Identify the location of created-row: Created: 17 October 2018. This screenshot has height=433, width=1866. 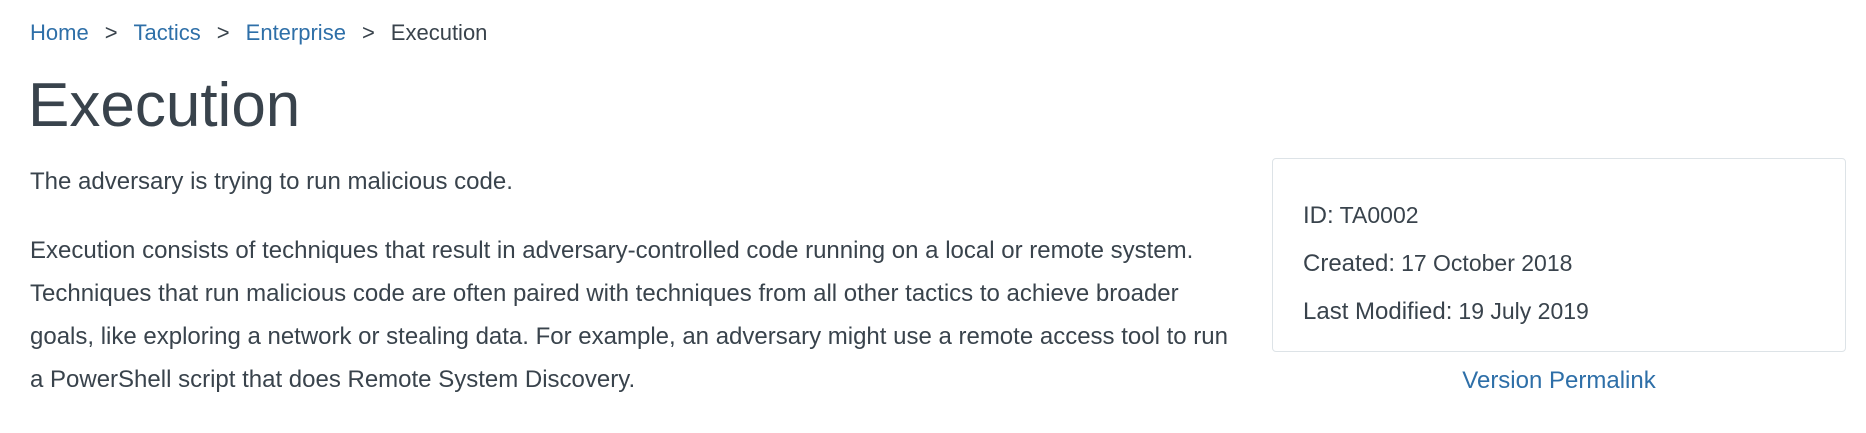
(1559, 263).